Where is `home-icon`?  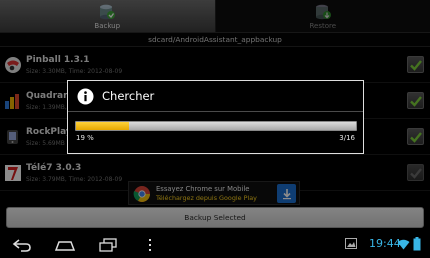
home-icon is located at coordinates (65, 245).